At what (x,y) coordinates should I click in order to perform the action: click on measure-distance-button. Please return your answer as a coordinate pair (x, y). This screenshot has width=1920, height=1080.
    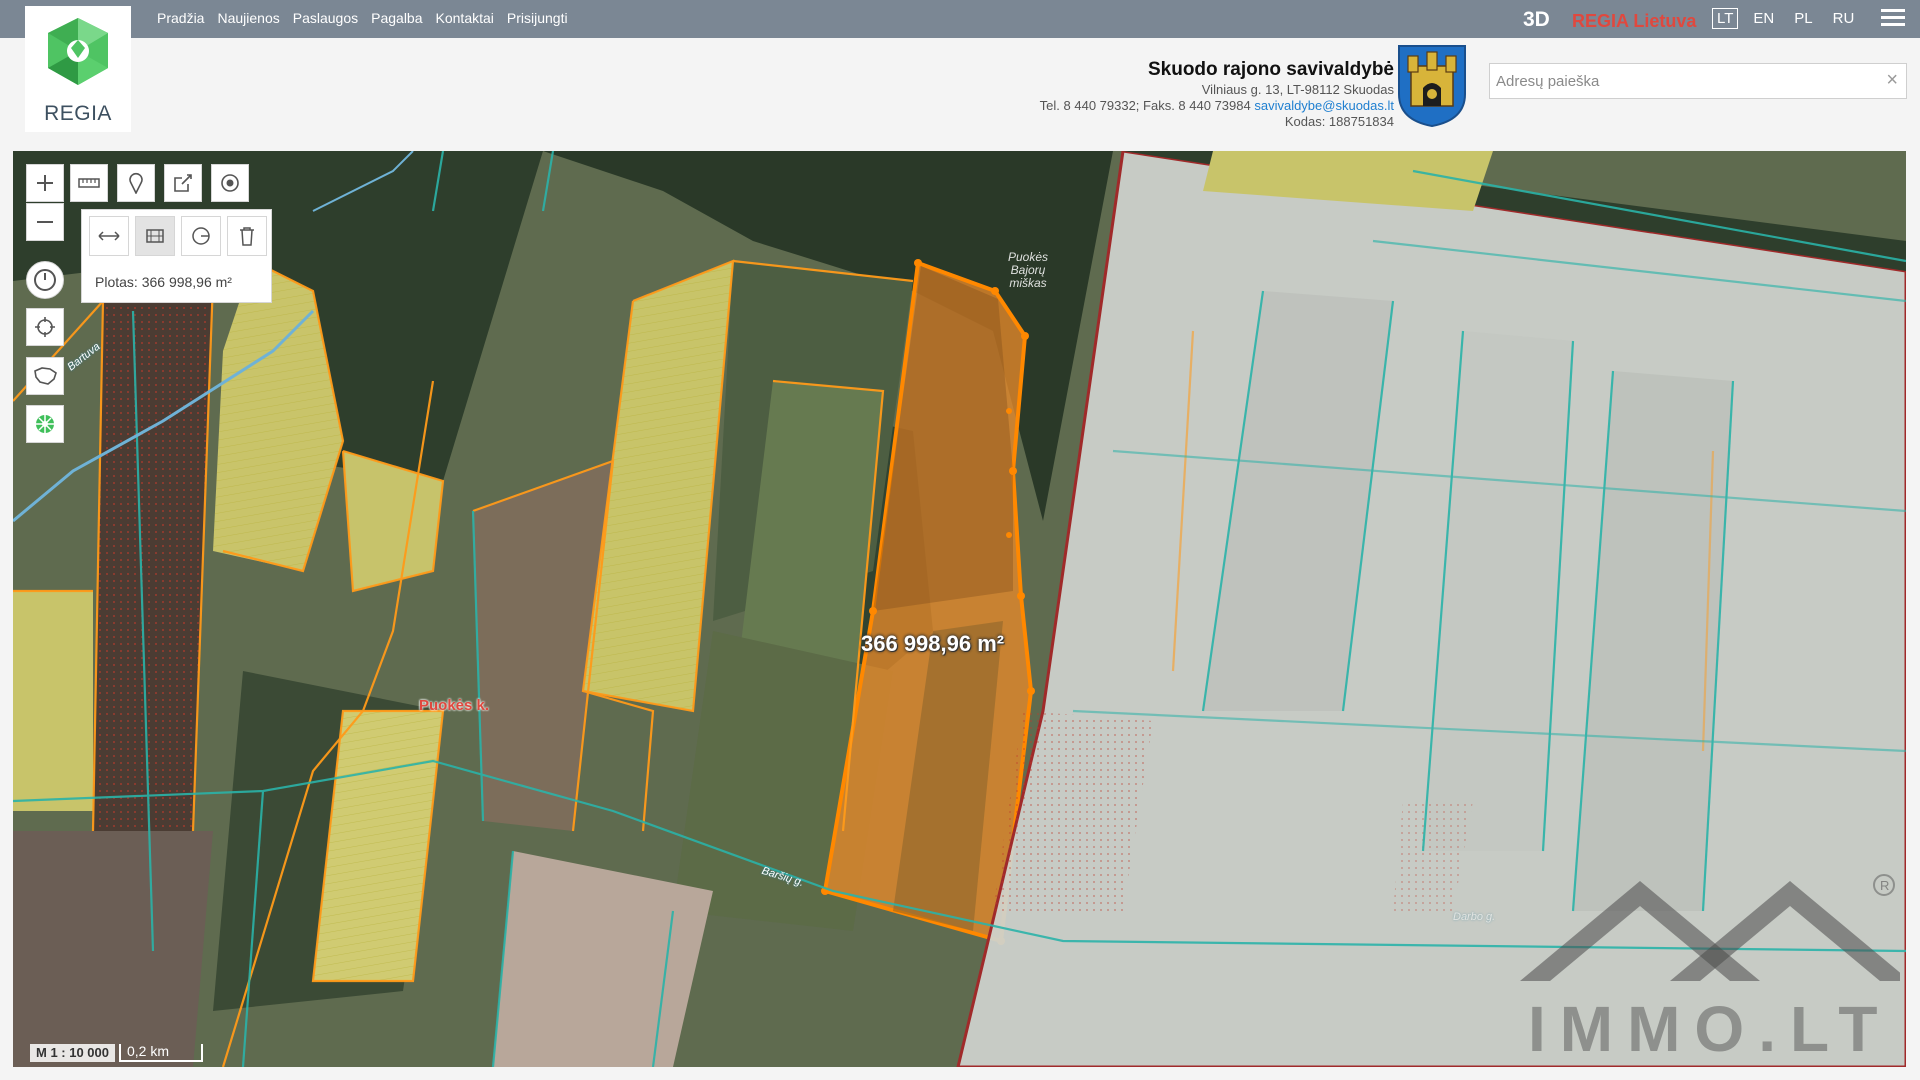
    Looking at the image, I should click on (109, 236).